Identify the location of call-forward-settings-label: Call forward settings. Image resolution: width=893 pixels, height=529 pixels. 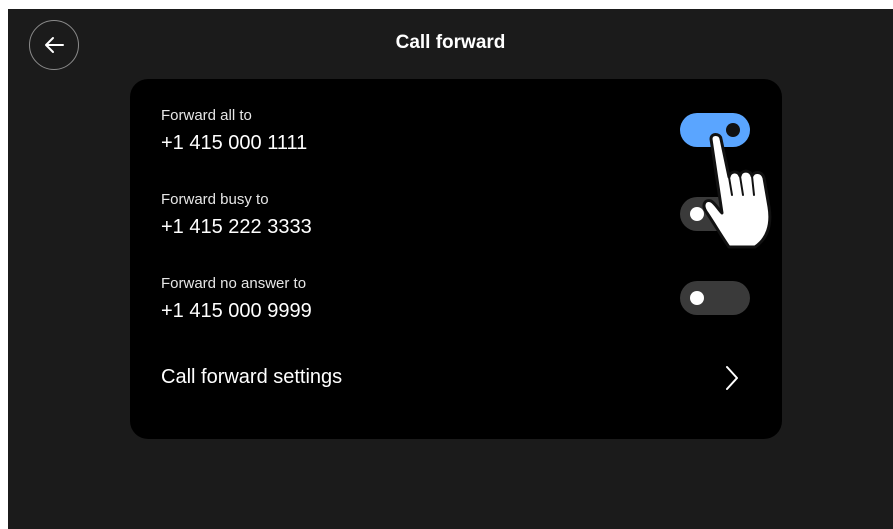
(252, 377).